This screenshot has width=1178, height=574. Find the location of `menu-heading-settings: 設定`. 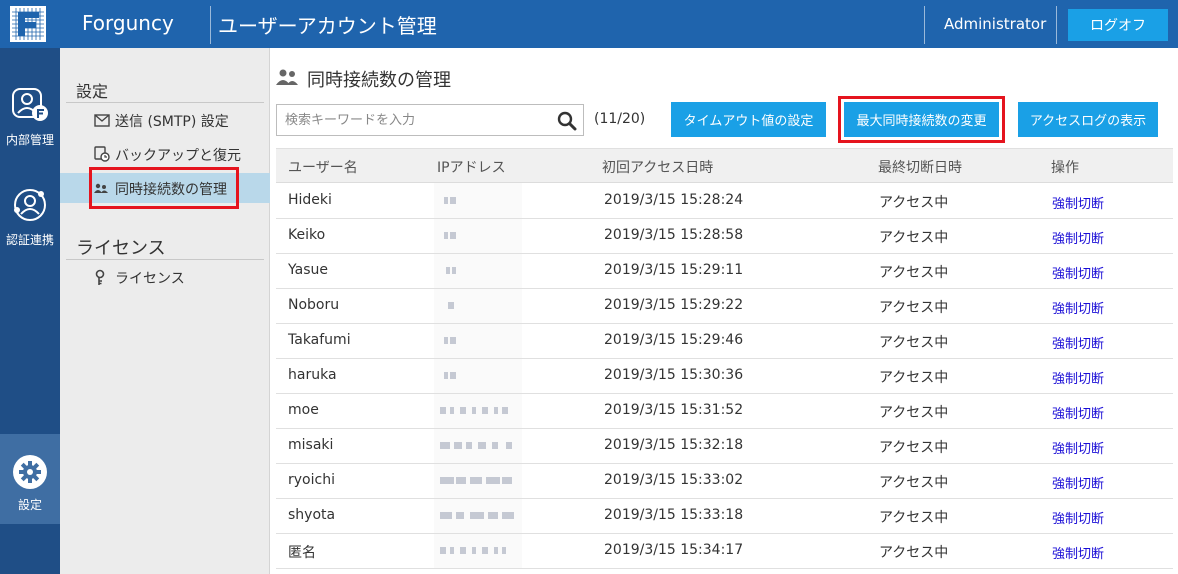

menu-heading-settings: 設定 is located at coordinates (92, 91).